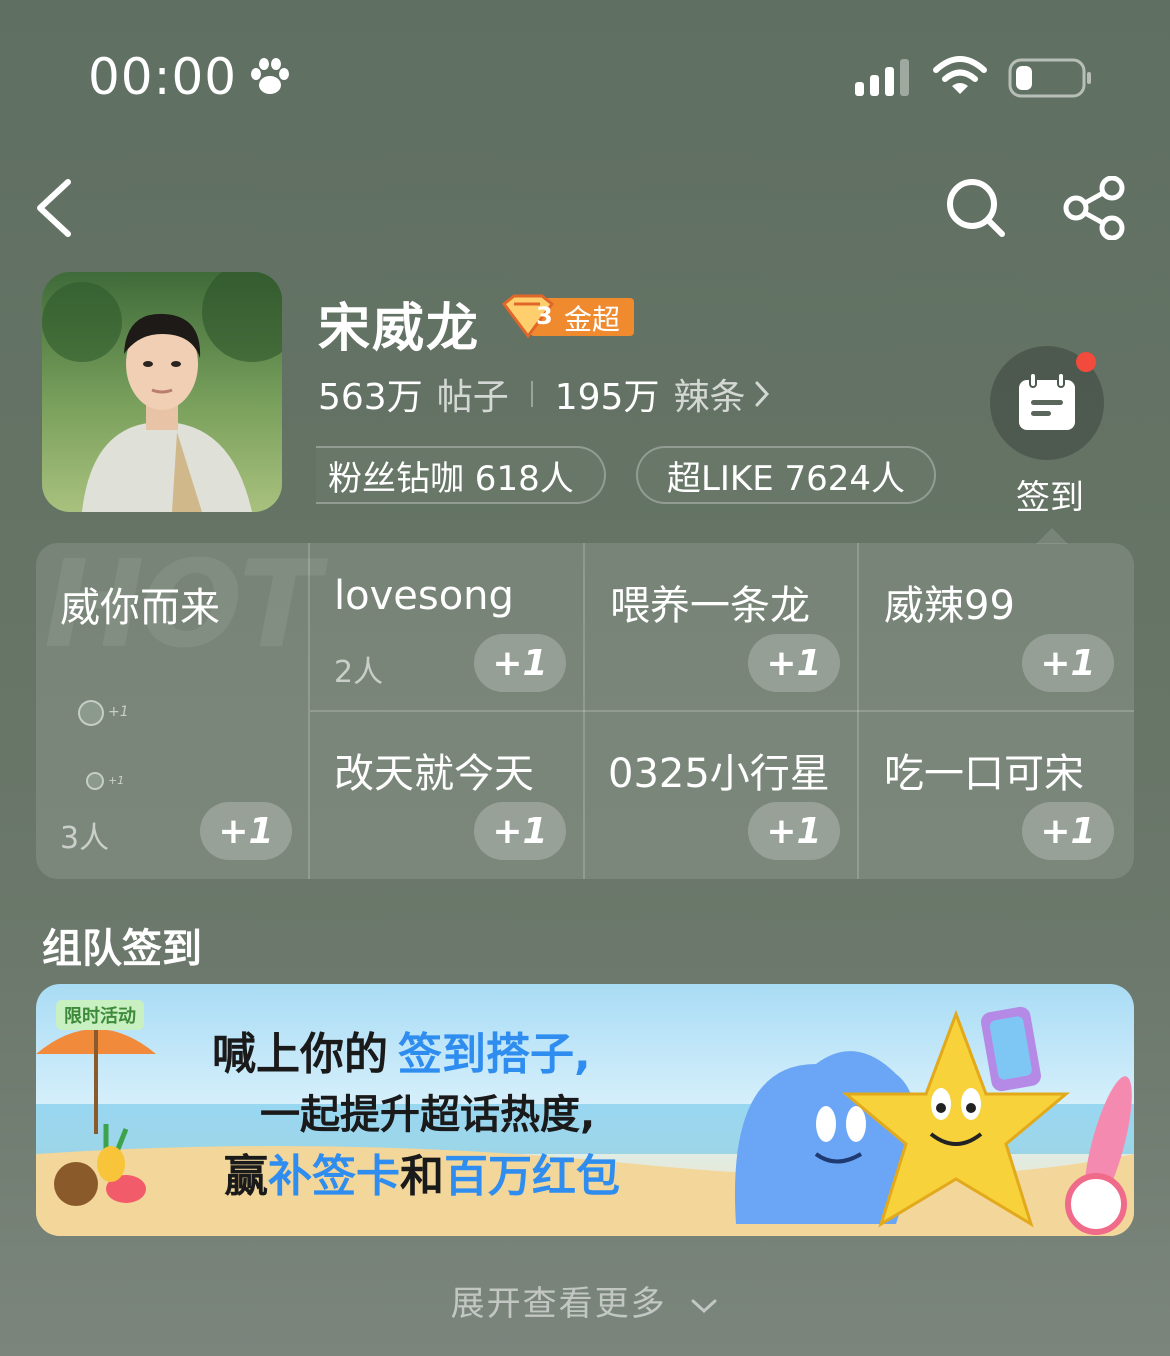 The width and height of the screenshot is (1170, 1356). What do you see at coordinates (162, 392) in the screenshot?
I see `avatar` at bounding box center [162, 392].